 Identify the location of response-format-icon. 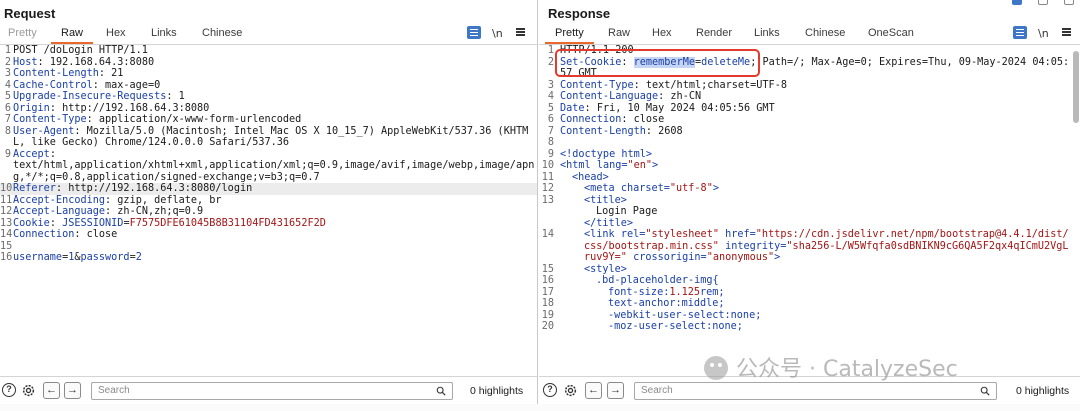
(1020, 32).